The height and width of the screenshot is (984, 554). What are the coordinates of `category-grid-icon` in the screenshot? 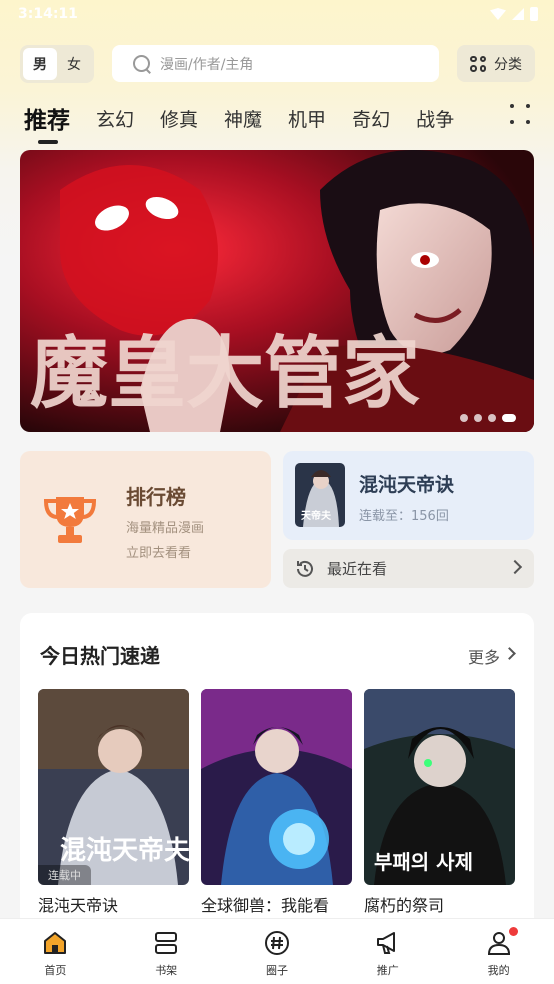 It's located at (478, 63).